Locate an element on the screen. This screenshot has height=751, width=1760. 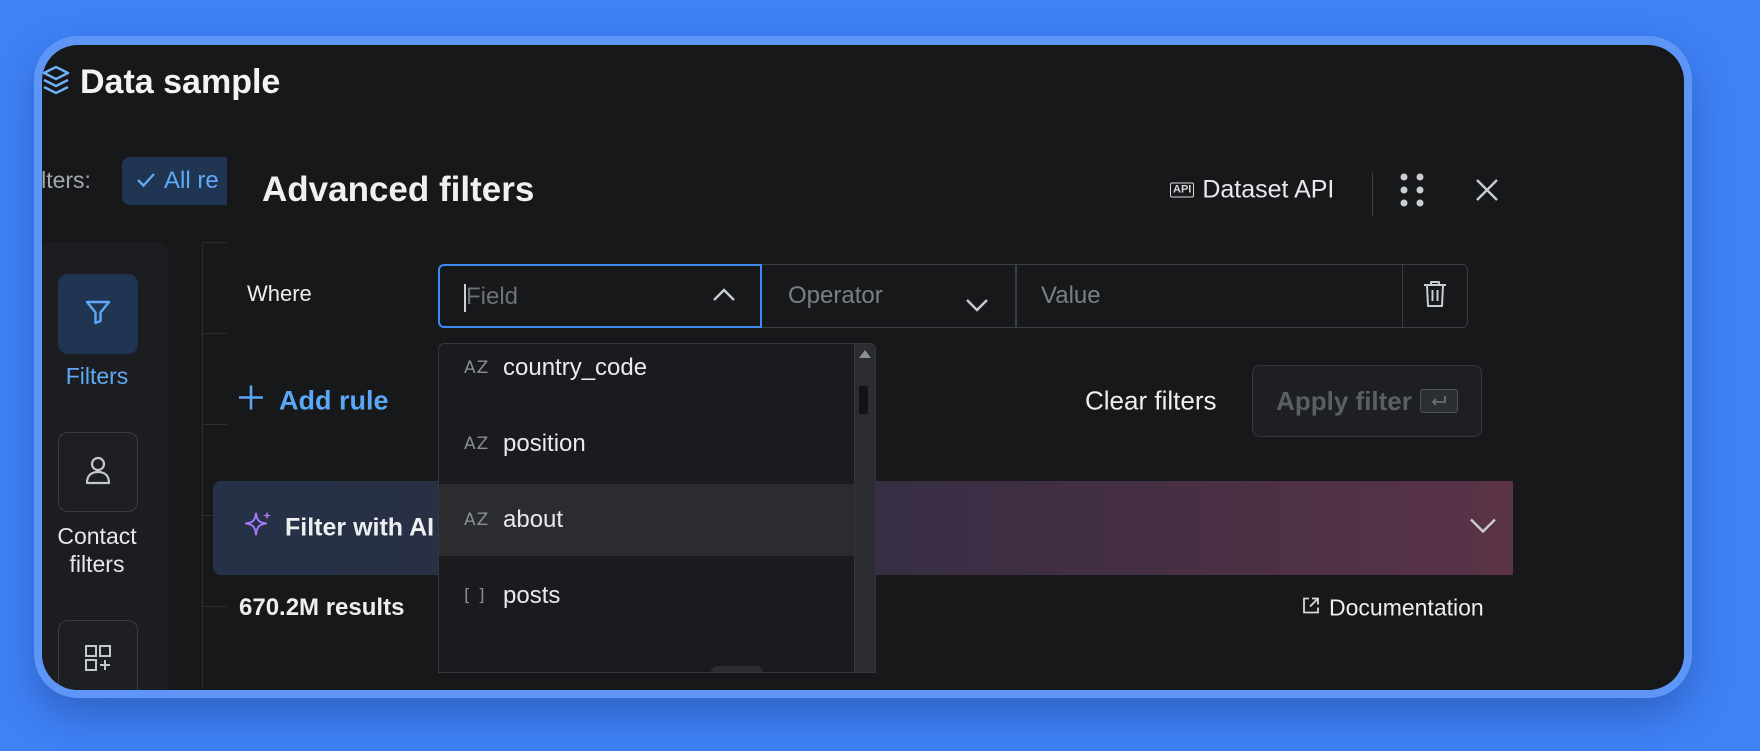
nav-contact-line2: filters is located at coordinates (97, 564).